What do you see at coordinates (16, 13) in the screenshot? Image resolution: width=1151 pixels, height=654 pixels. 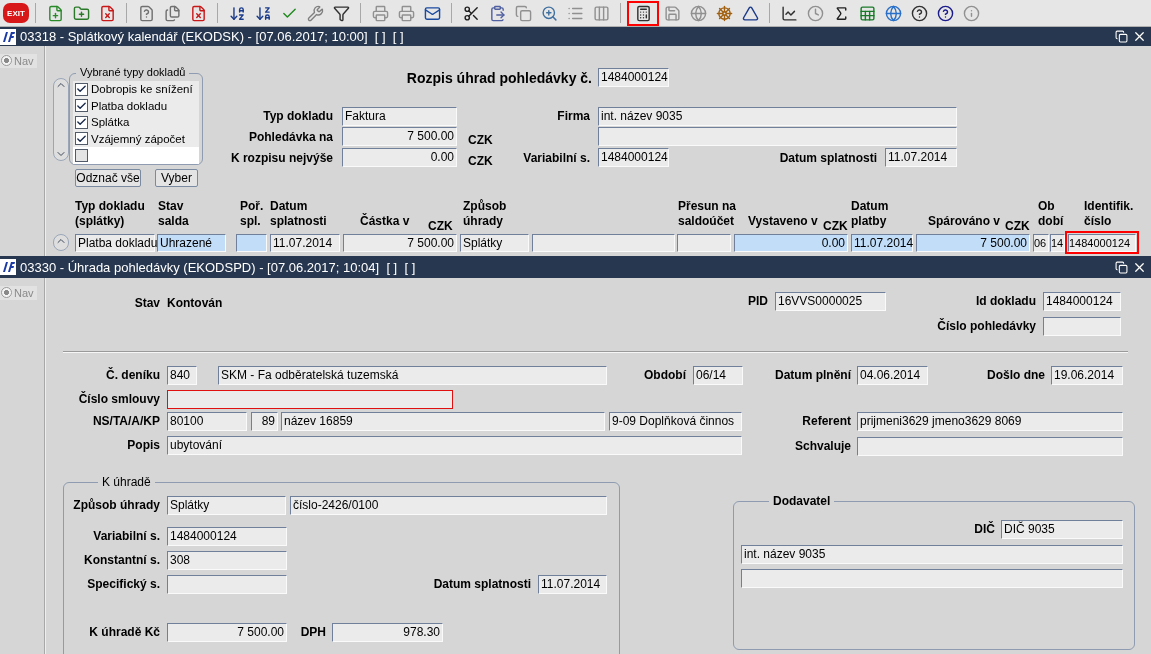 I see `exit-button: EXIT` at bounding box center [16, 13].